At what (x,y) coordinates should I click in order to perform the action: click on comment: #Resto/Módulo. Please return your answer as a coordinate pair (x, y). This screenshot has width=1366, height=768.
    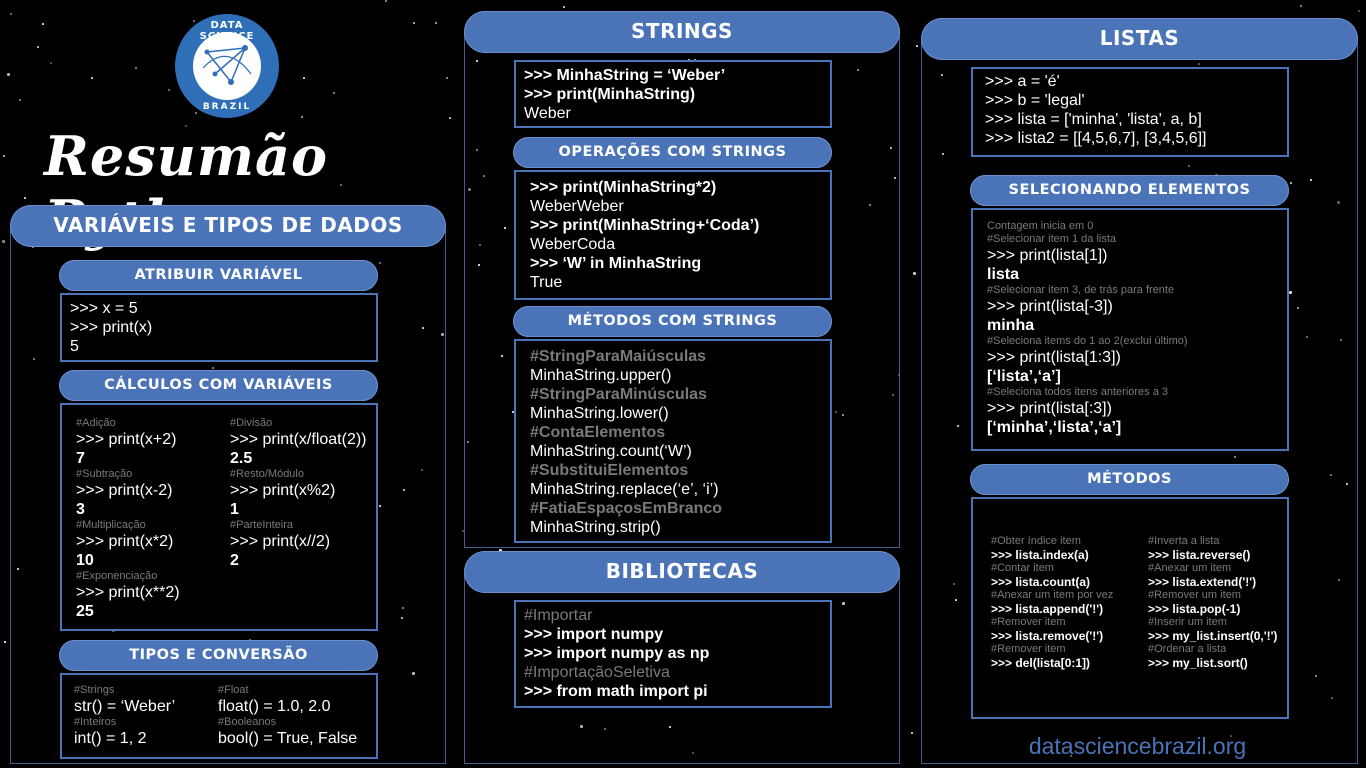
    Looking at the image, I should click on (267, 474).